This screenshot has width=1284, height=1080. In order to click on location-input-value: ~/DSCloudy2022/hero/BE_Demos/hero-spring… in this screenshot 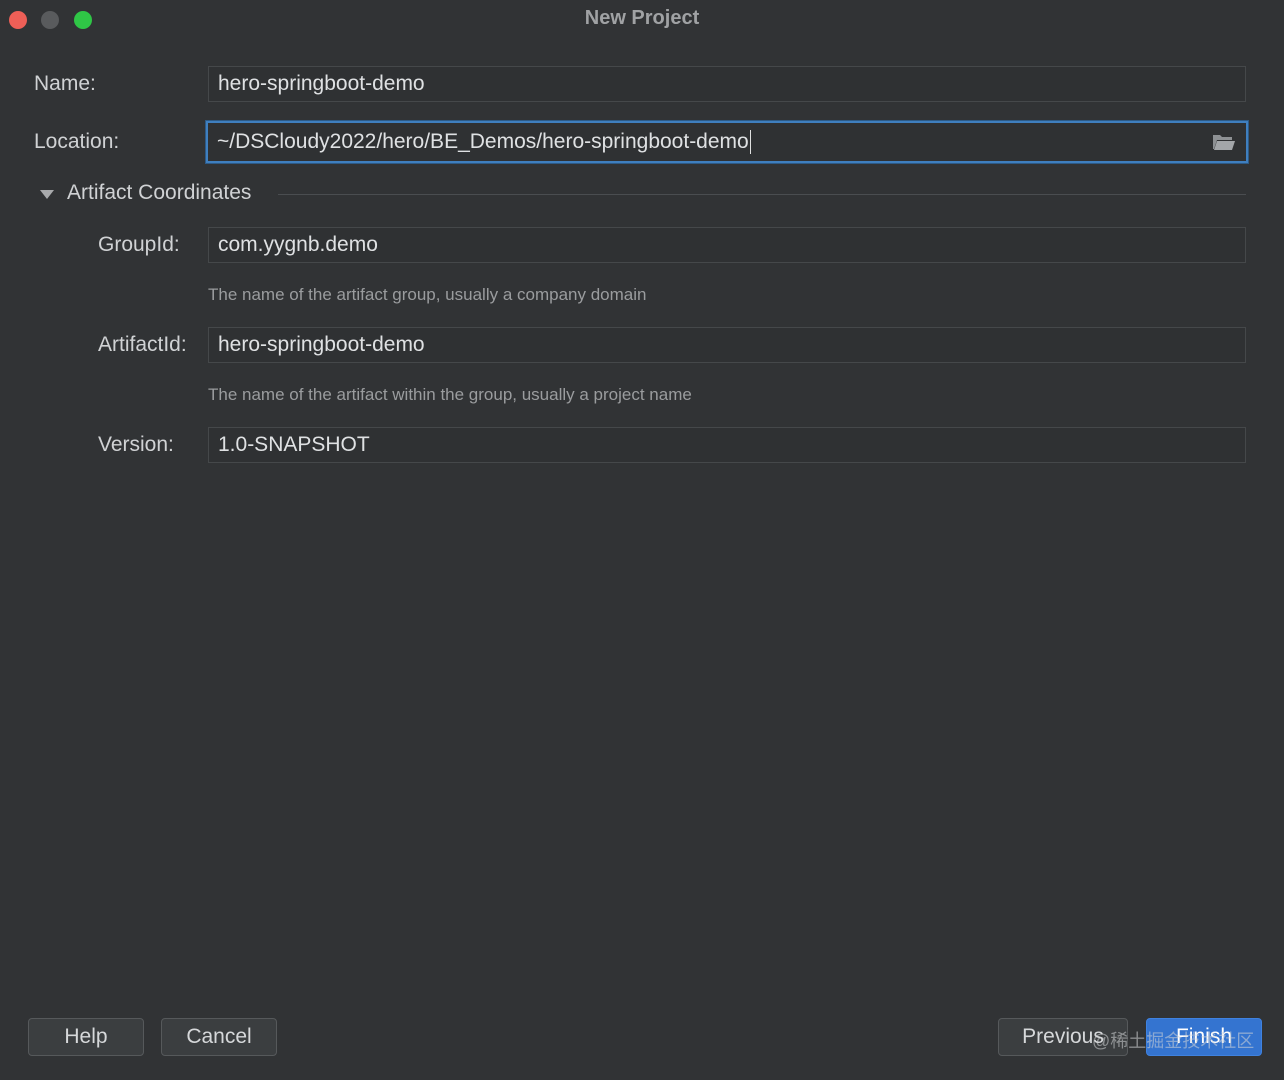, I will do `click(483, 141)`.